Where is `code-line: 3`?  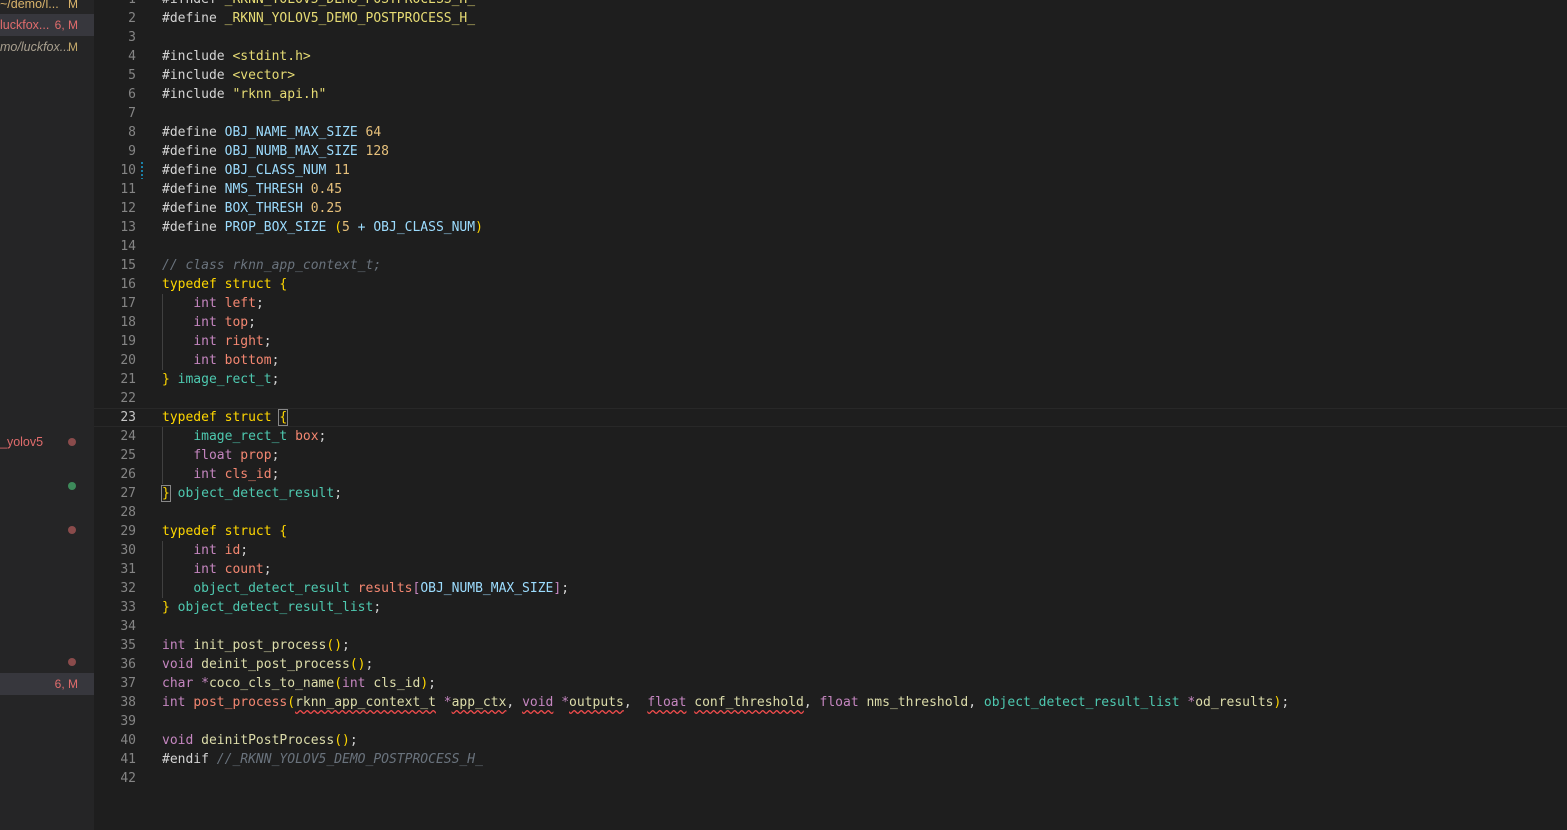 code-line: 3 is located at coordinates (830, 37).